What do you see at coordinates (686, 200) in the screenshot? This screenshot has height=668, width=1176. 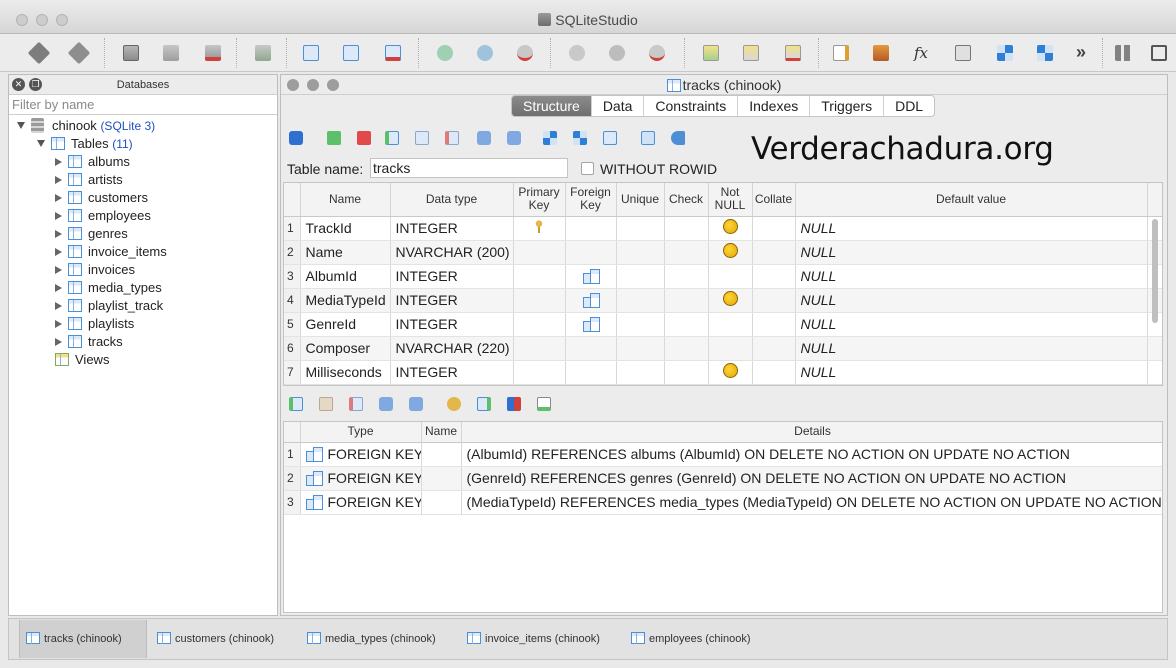 I see `col-header-check: Check` at bounding box center [686, 200].